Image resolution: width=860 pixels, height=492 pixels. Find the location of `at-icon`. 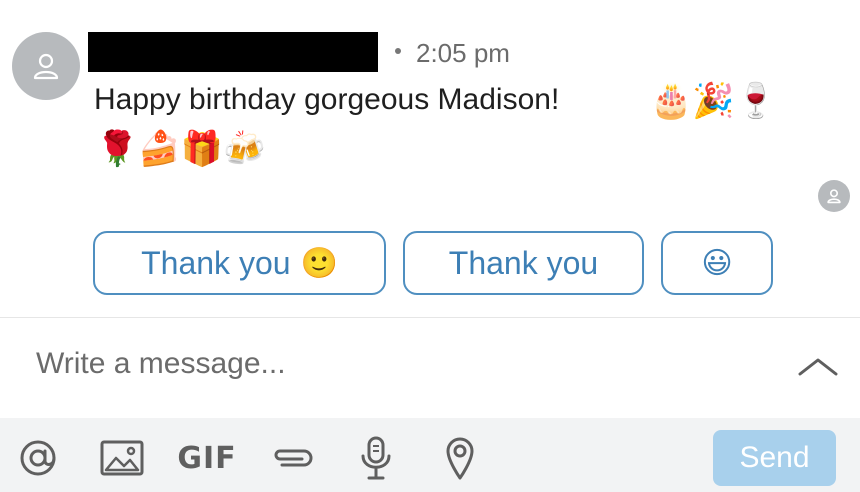

at-icon is located at coordinates (38, 458).